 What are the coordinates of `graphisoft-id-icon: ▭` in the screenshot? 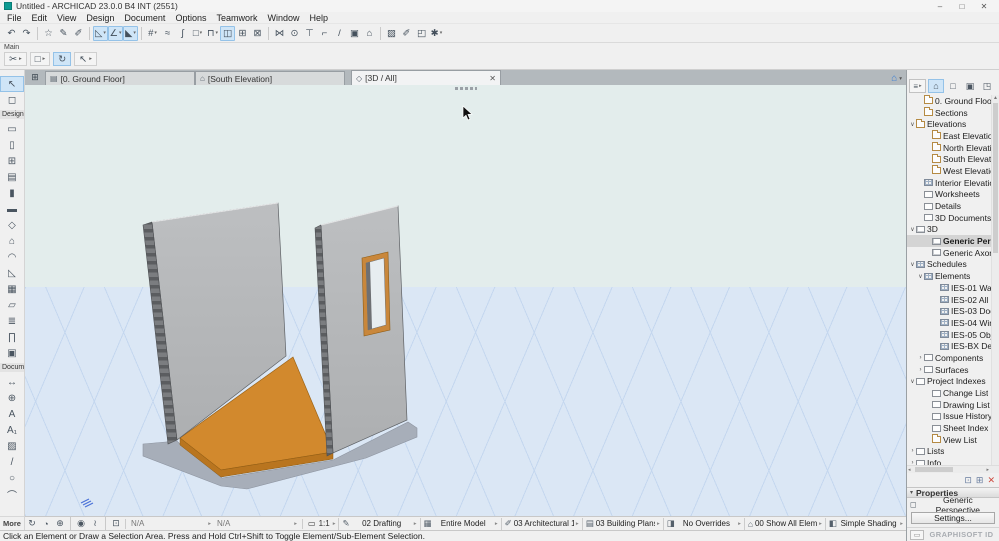 It's located at (917, 534).